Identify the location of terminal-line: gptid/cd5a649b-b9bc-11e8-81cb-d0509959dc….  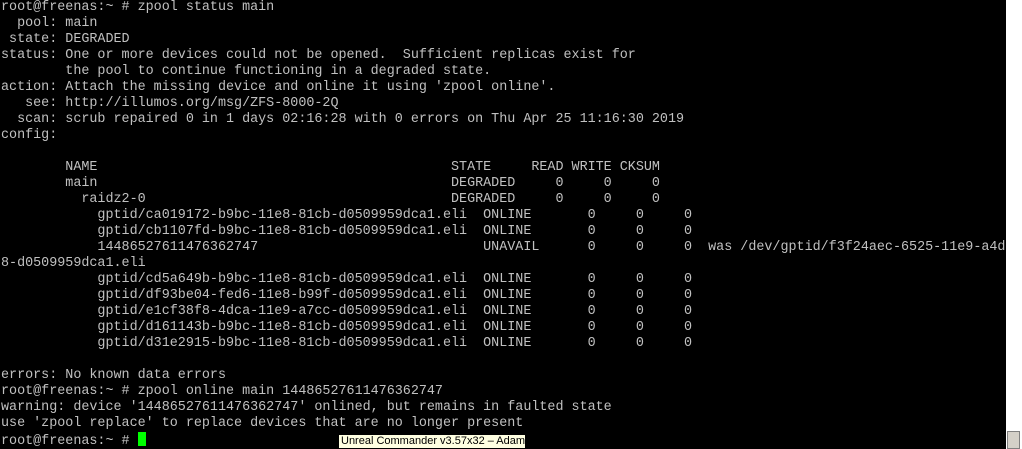
(347, 279).